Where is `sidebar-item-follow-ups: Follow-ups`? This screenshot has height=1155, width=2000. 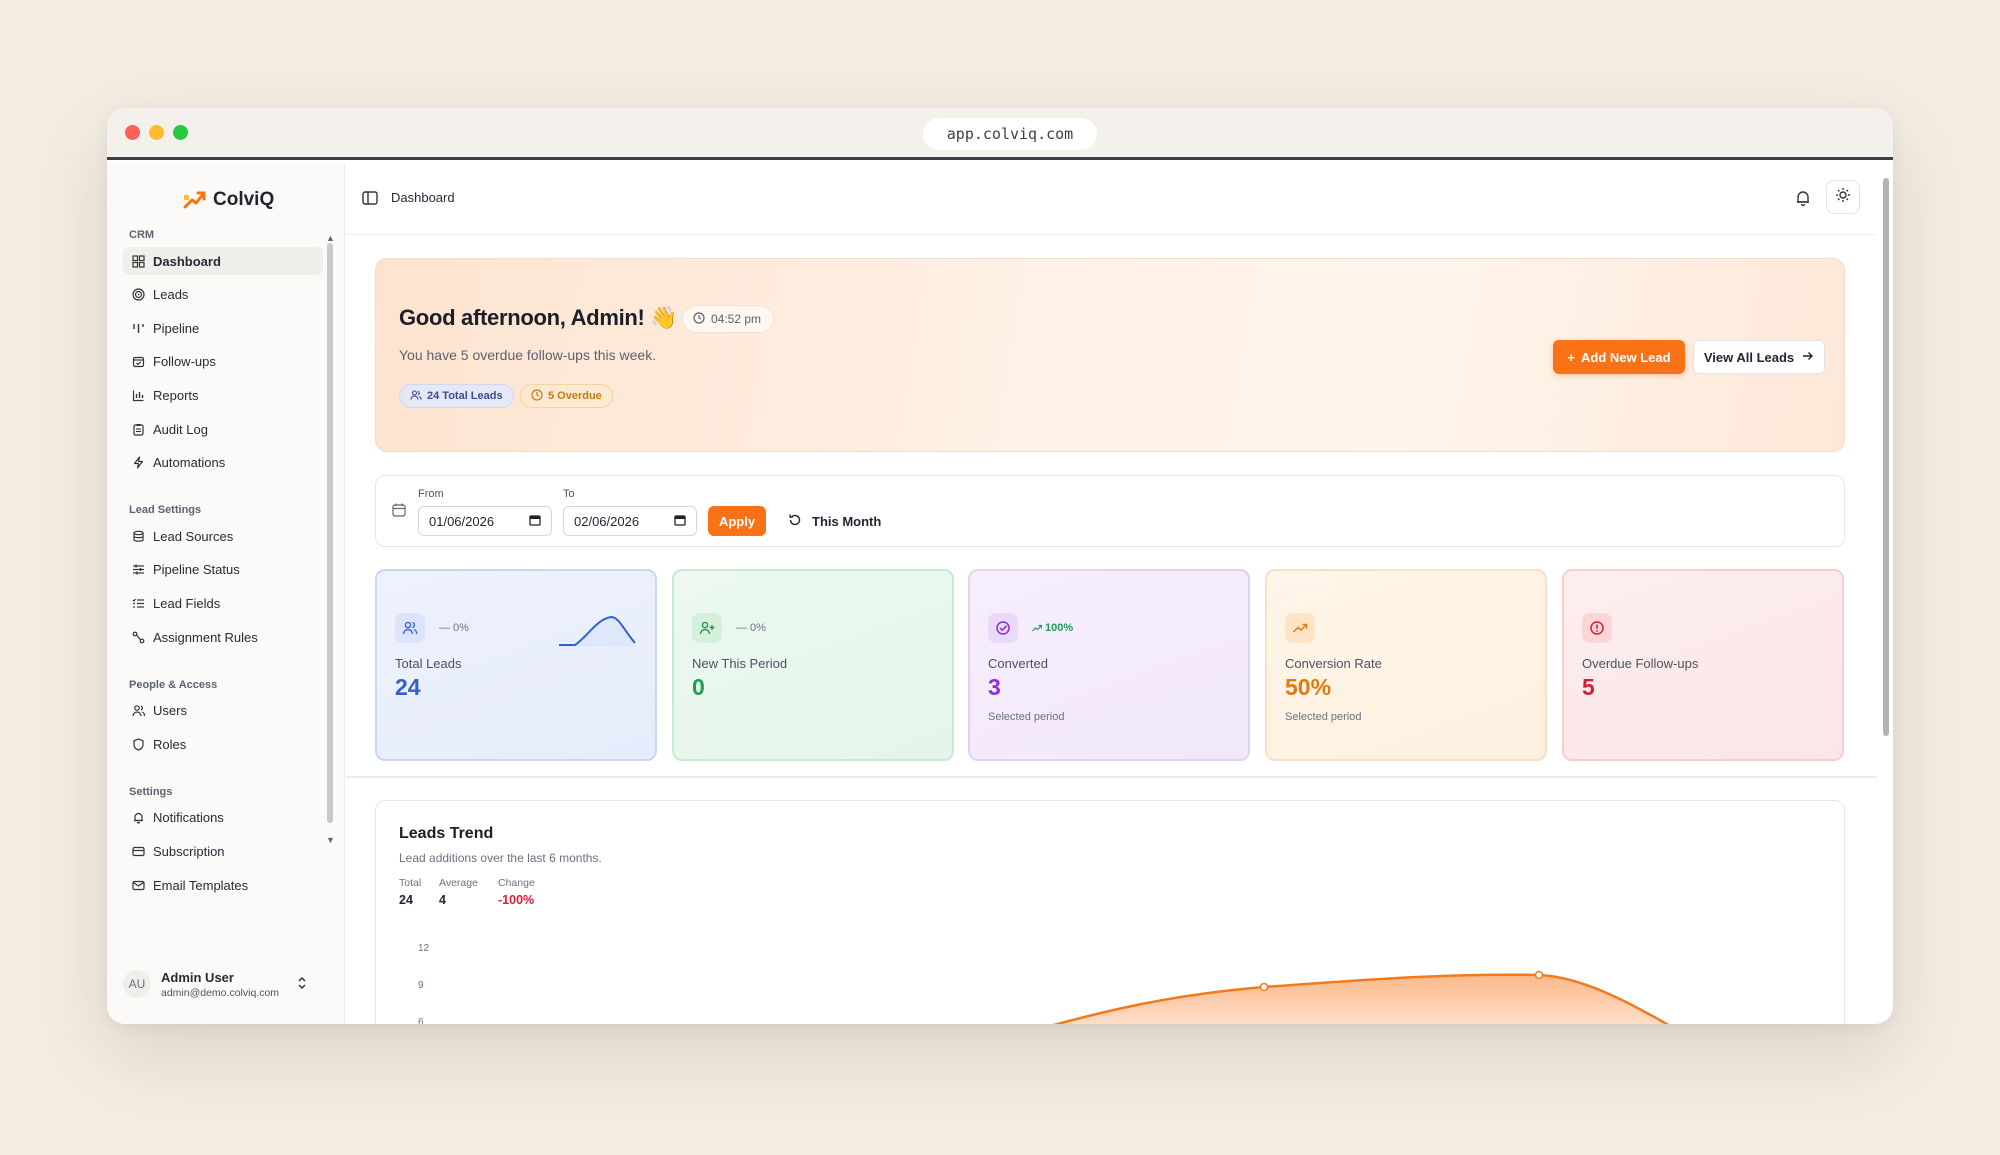
sidebar-item-follow-ups: Follow-ups is located at coordinates (223, 362).